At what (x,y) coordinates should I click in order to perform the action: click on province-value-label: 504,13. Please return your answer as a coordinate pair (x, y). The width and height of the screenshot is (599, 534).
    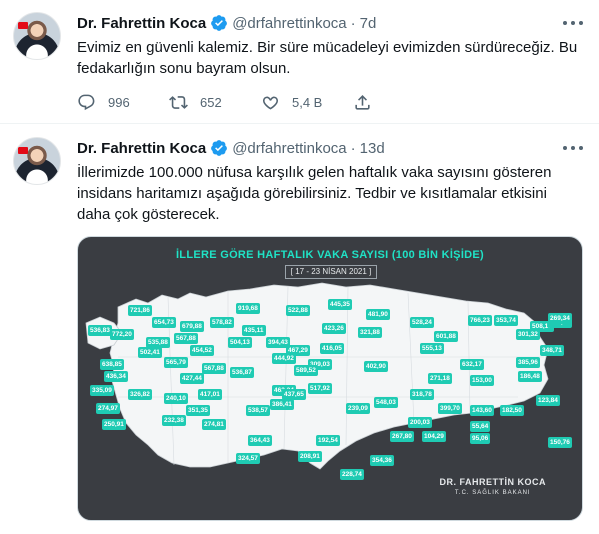
    Looking at the image, I should click on (240, 342).